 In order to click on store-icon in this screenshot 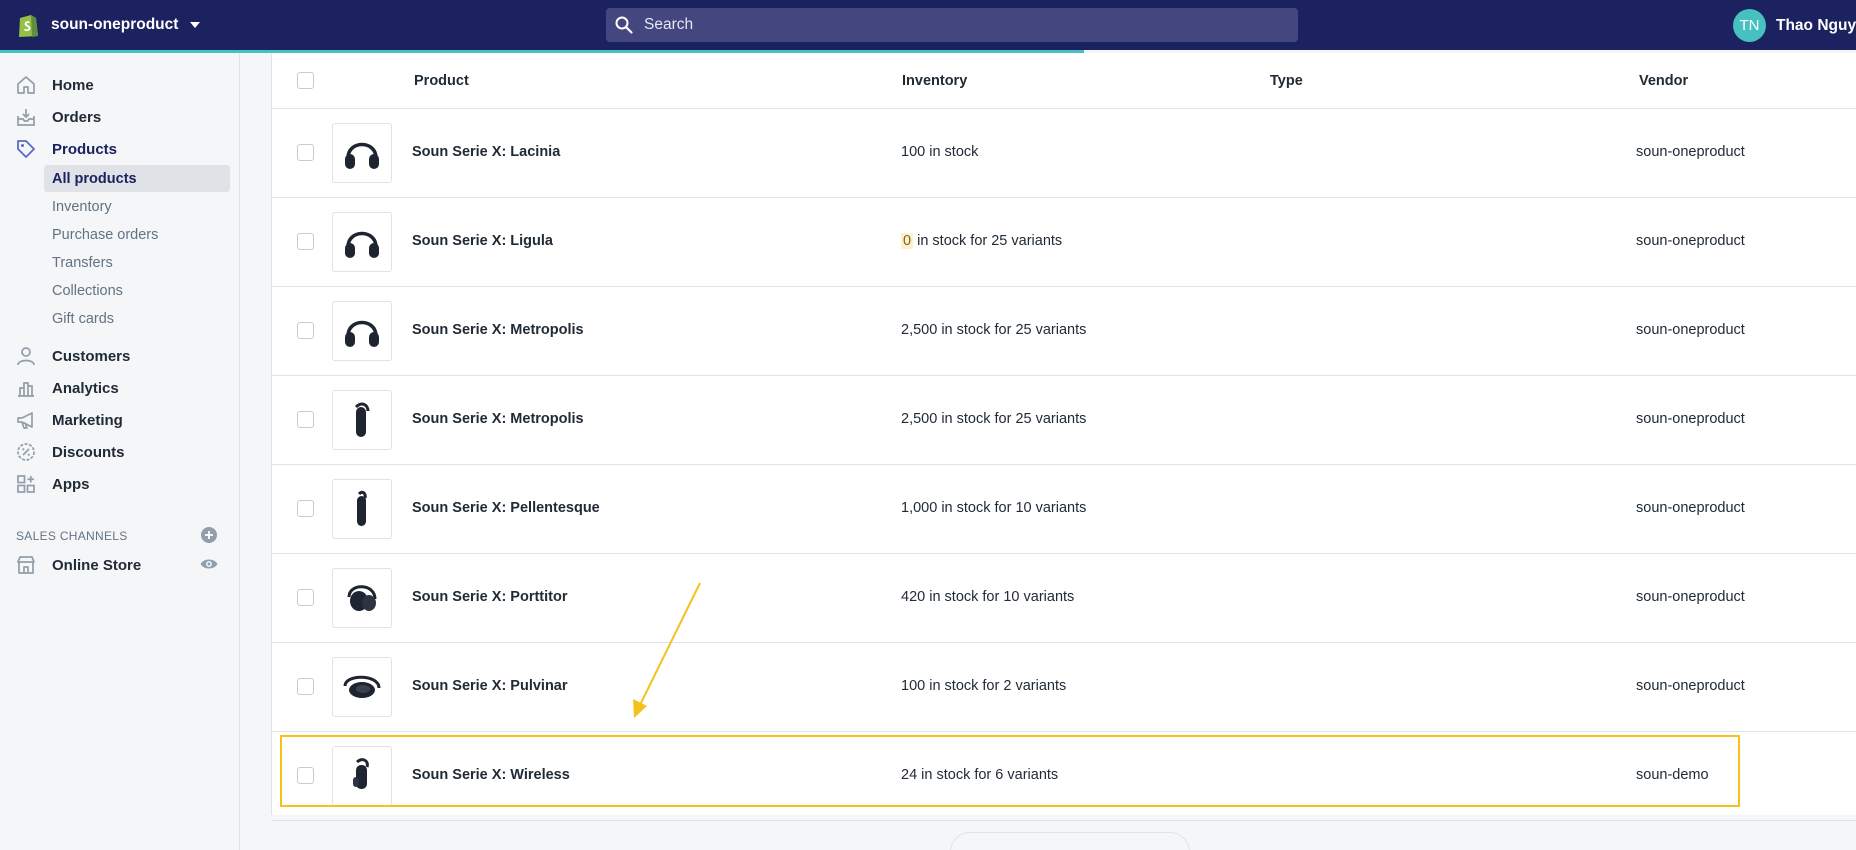, I will do `click(26, 565)`.